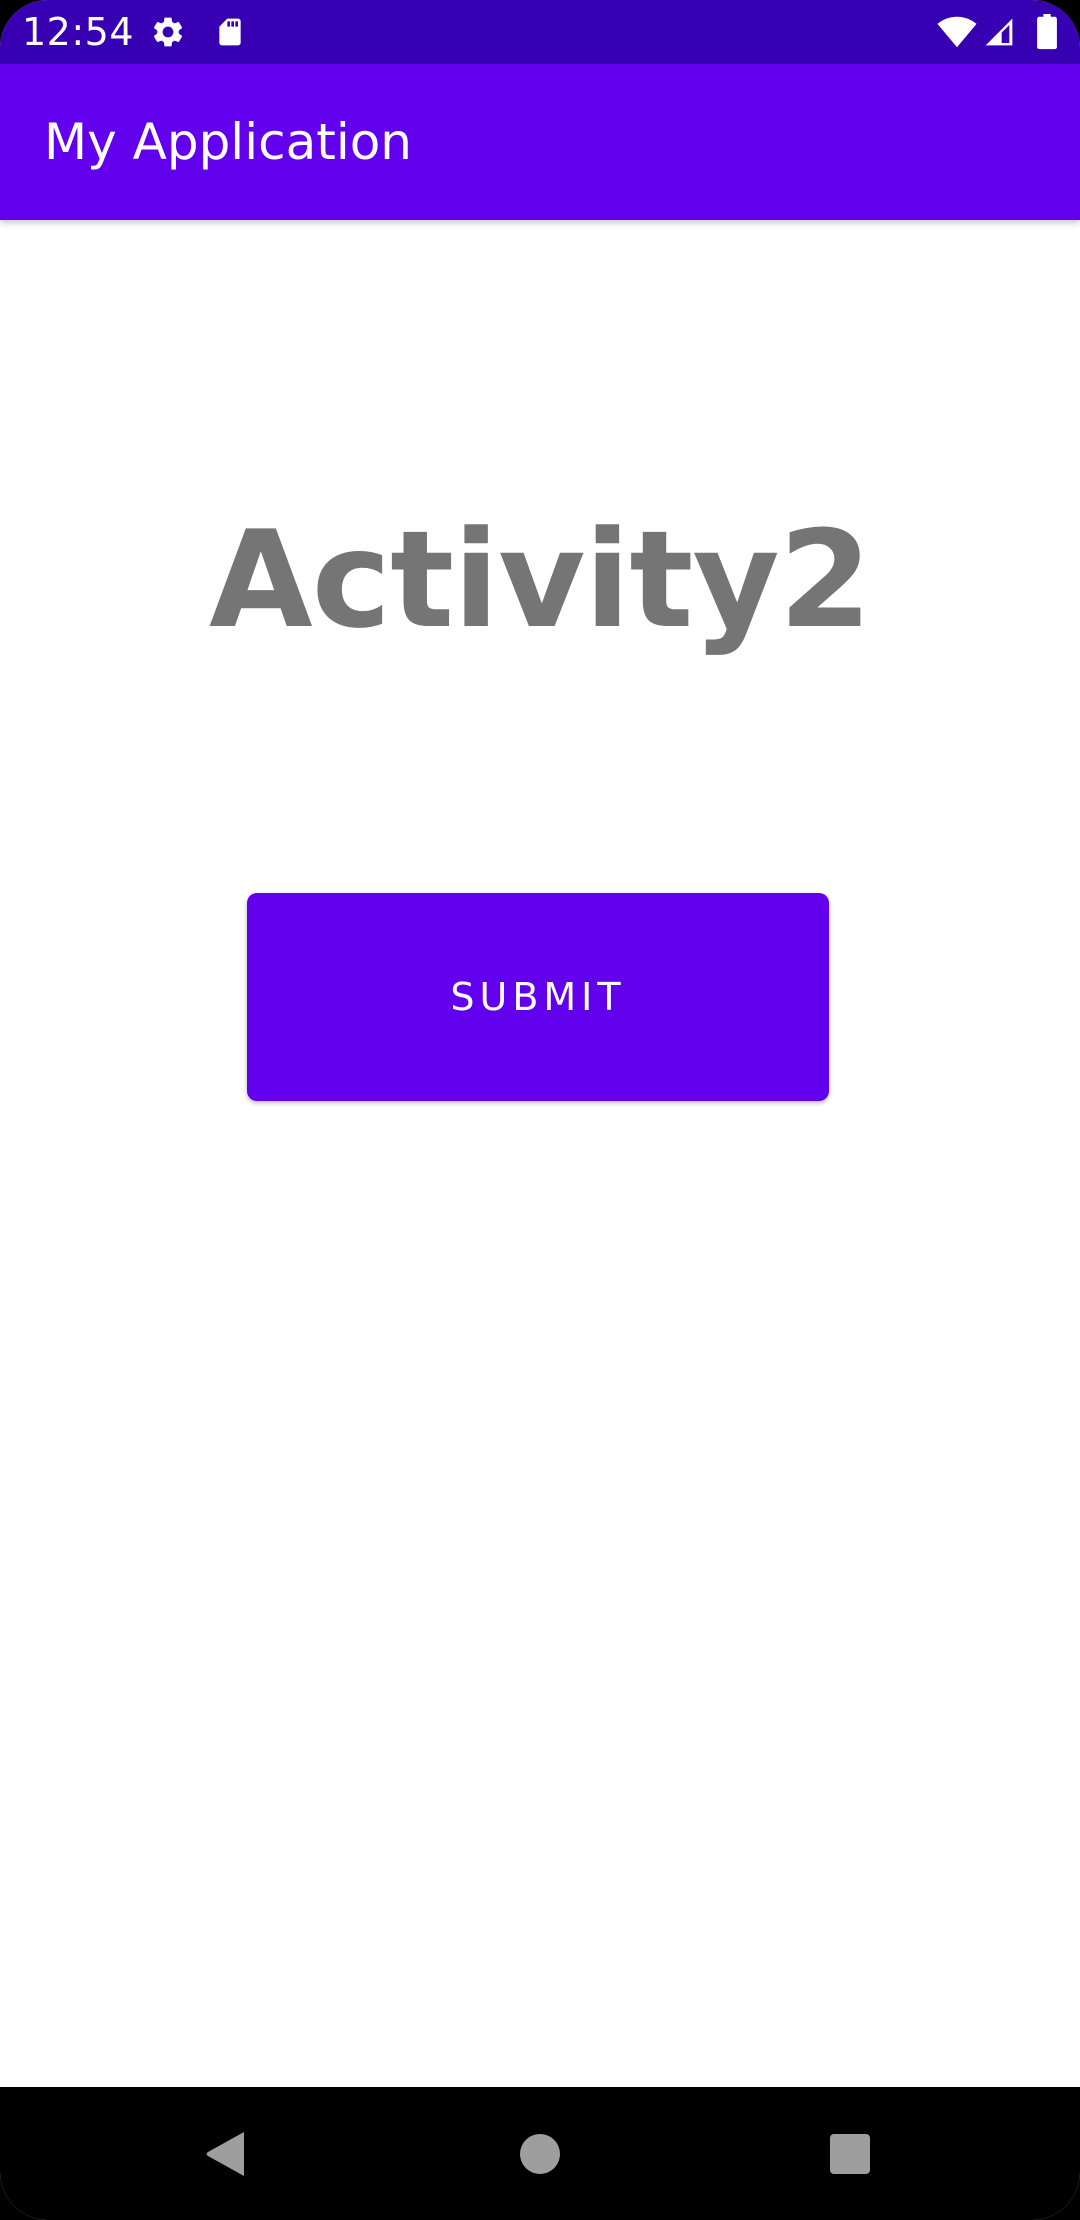  What do you see at coordinates (226, 2153) in the screenshot?
I see `back-icon` at bounding box center [226, 2153].